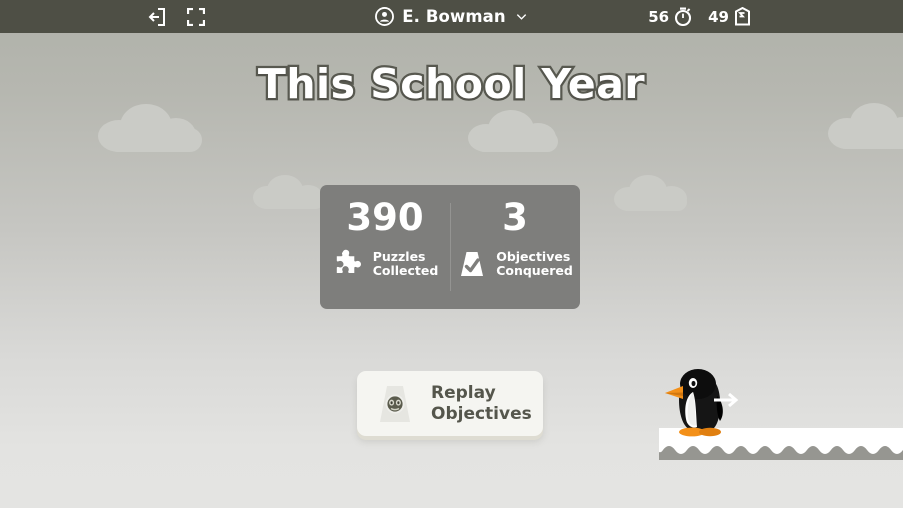 The height and width of the screenshot is (508, 903). What do you see at coordinates (727, 400) in the screenshot?
I see `arrow-right-icon` at bounding box center [727, 400].